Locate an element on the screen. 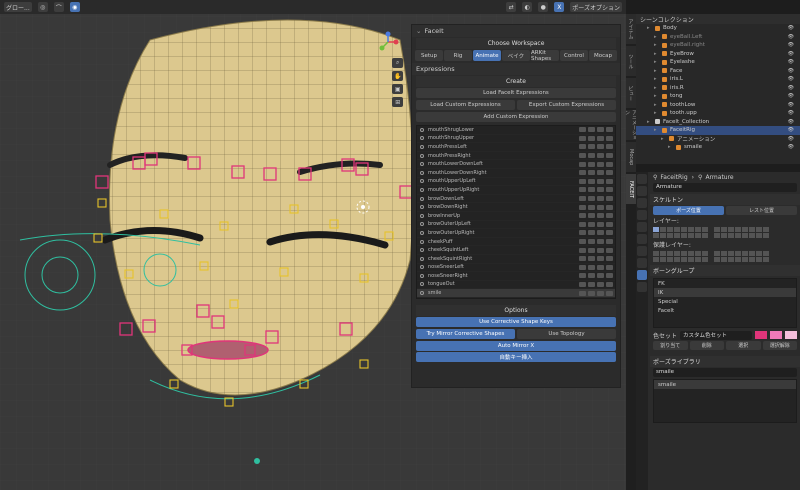 This screenshot has width=800, height=490. proportional-edit-icon: ◉ is located at coordinates (74, 7).